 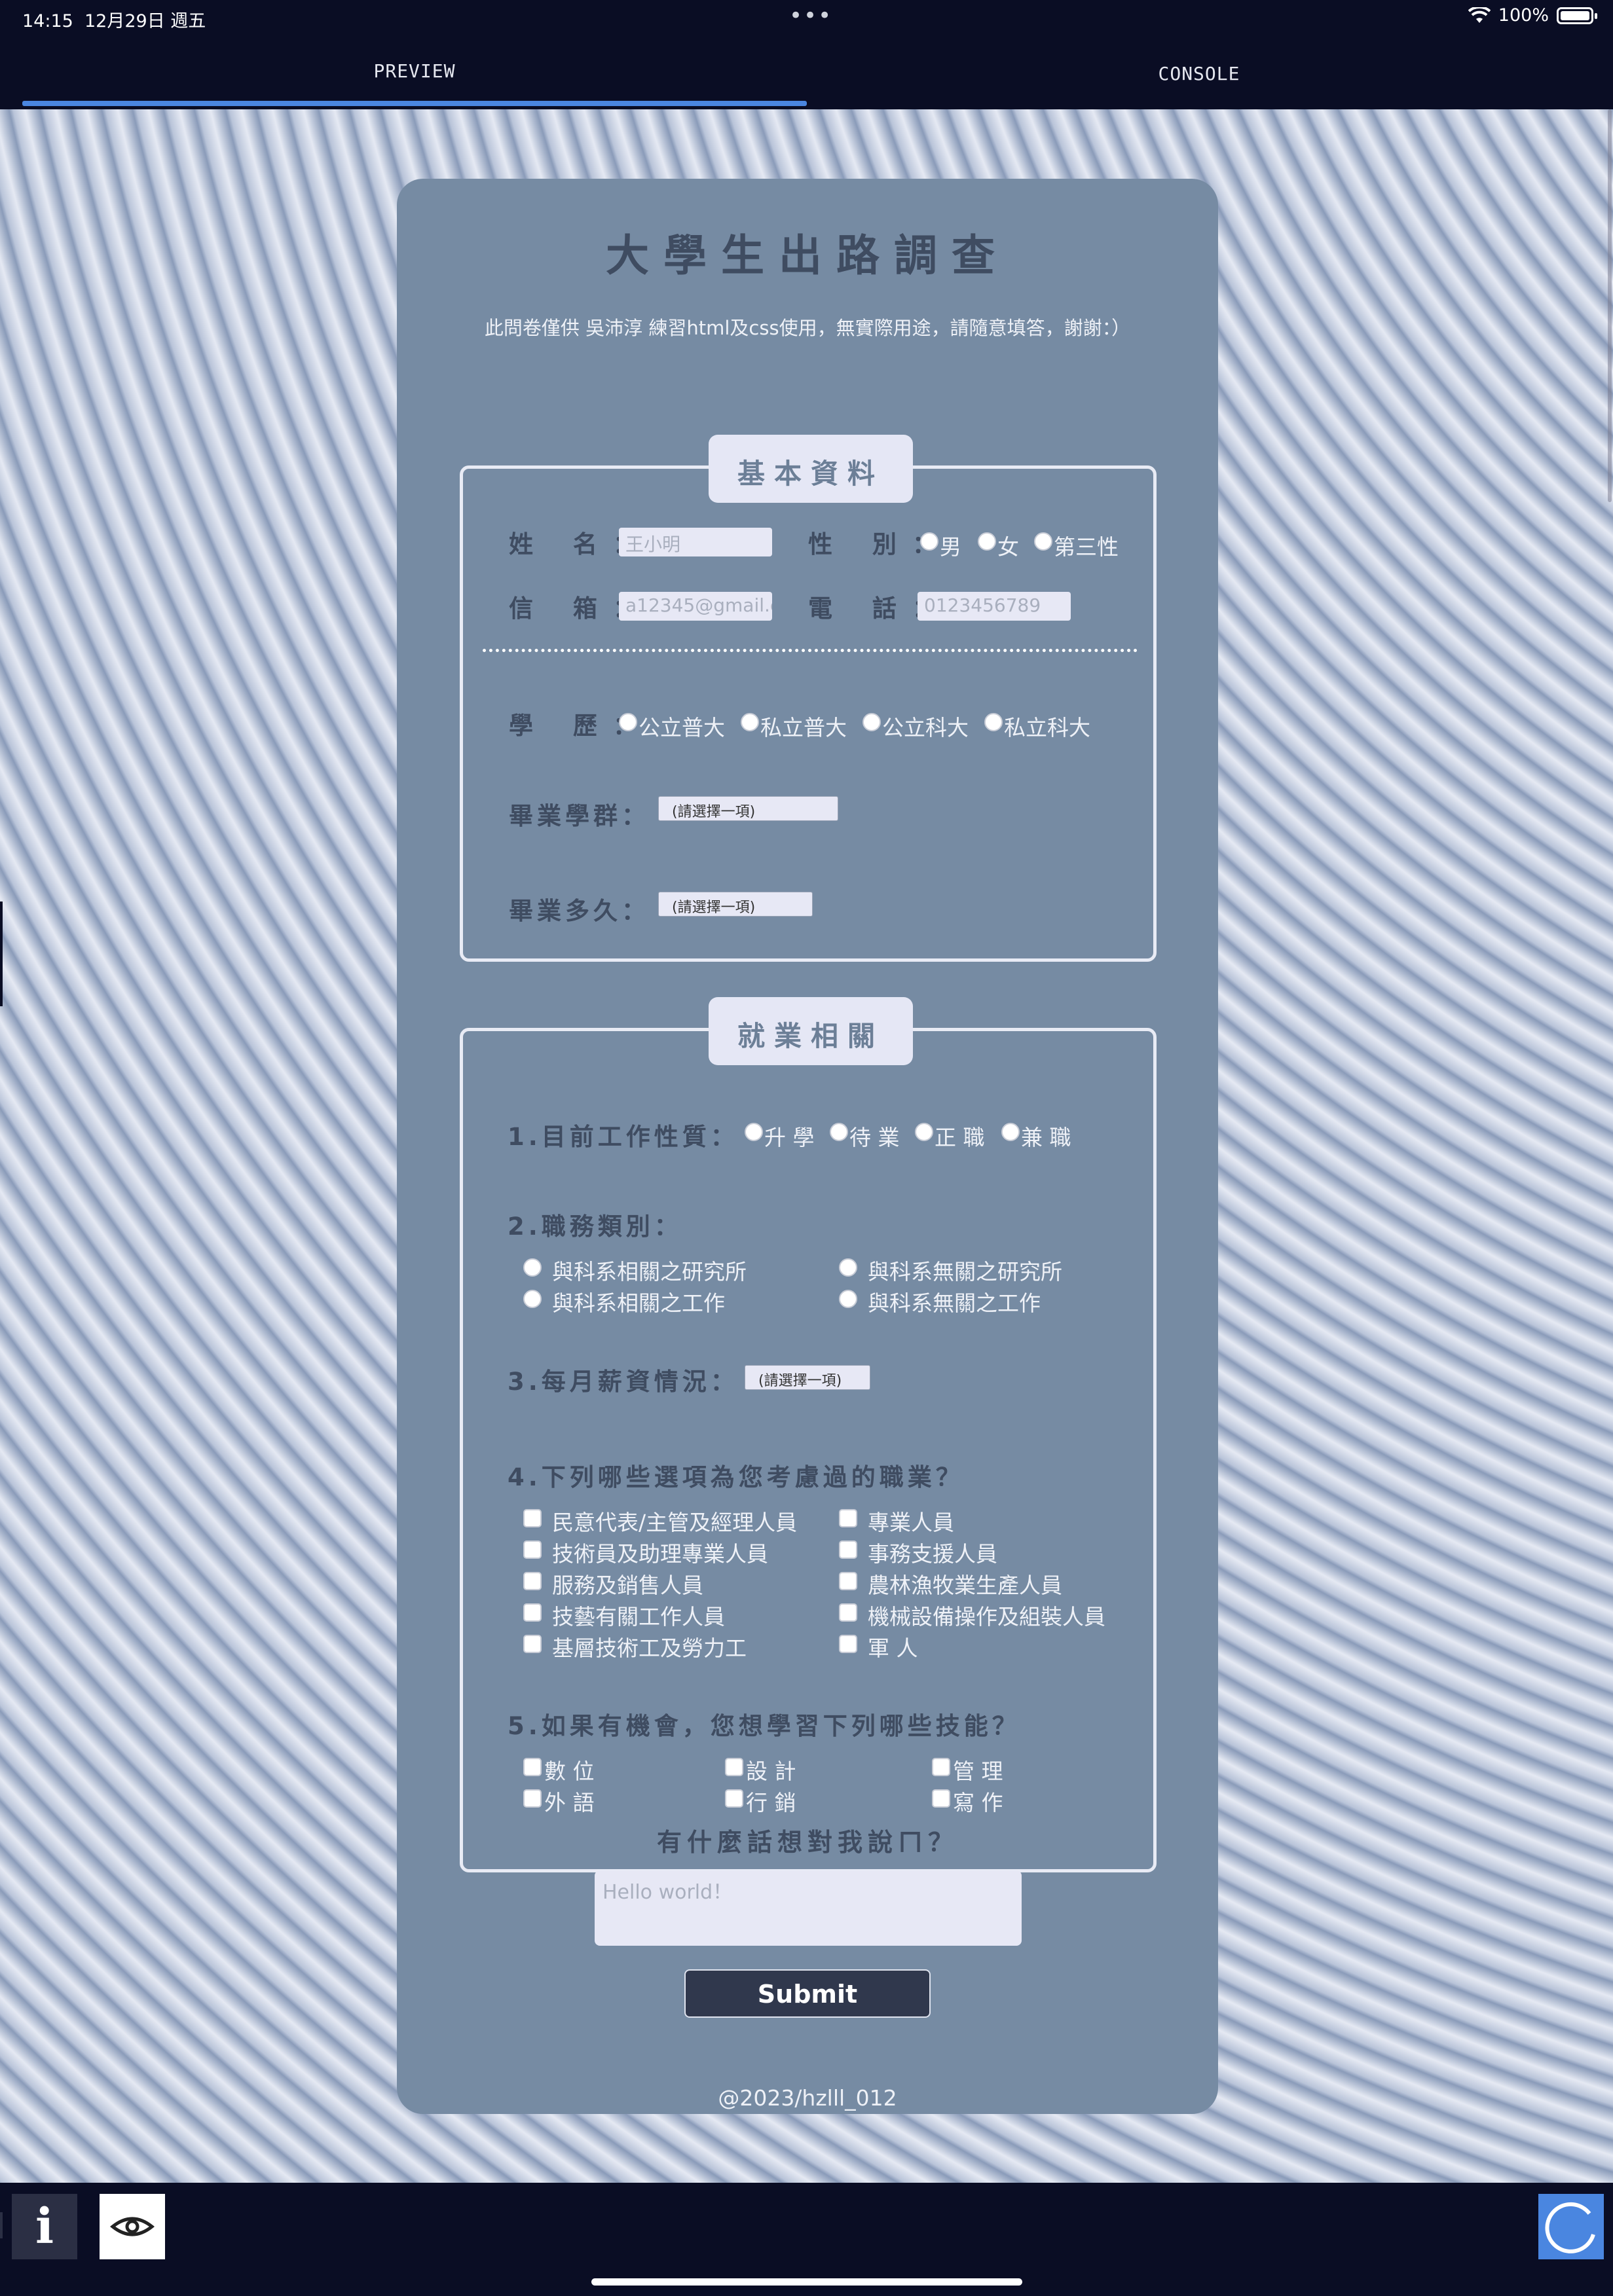 What do you see at coordinates (808, 1377) in the screenshot?
I see `q3-select: (請選擇一項)` at bounding box center [808, 1377].